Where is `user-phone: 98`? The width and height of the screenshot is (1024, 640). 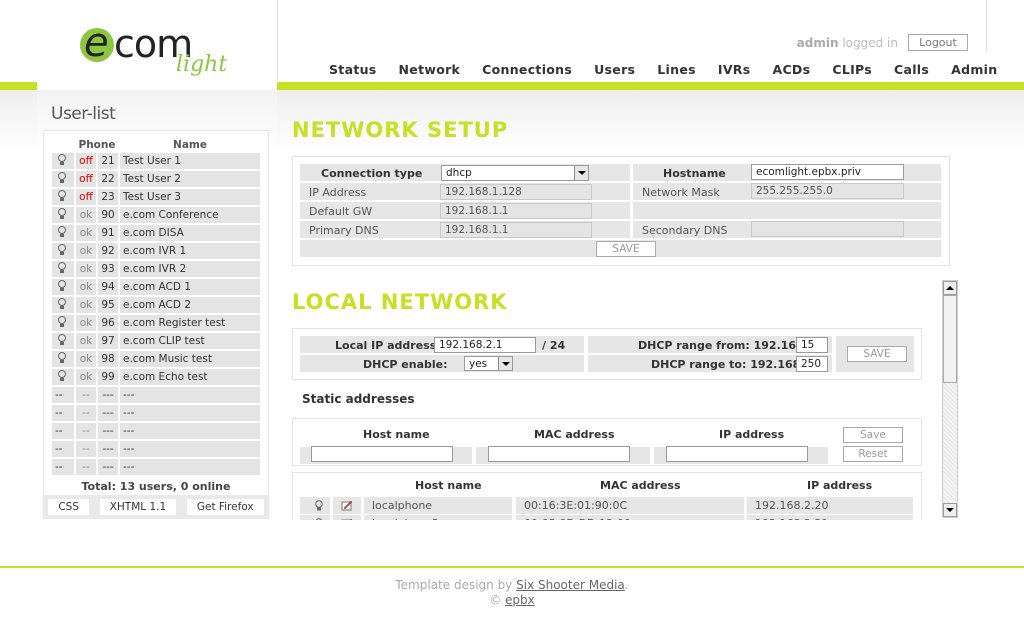 user-phone: 98 is located at coordinates (108, 359).